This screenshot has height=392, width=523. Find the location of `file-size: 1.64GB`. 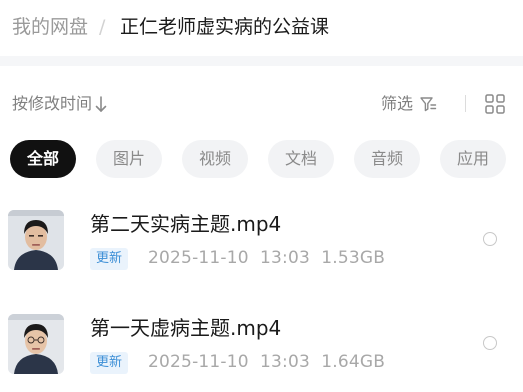

file-size: 1.64GB is located at coordinates (353, 362).